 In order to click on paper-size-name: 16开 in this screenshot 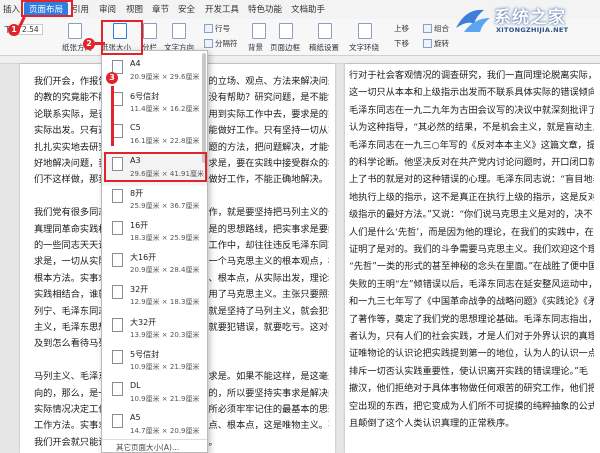, I will do `click(139, 225)`.